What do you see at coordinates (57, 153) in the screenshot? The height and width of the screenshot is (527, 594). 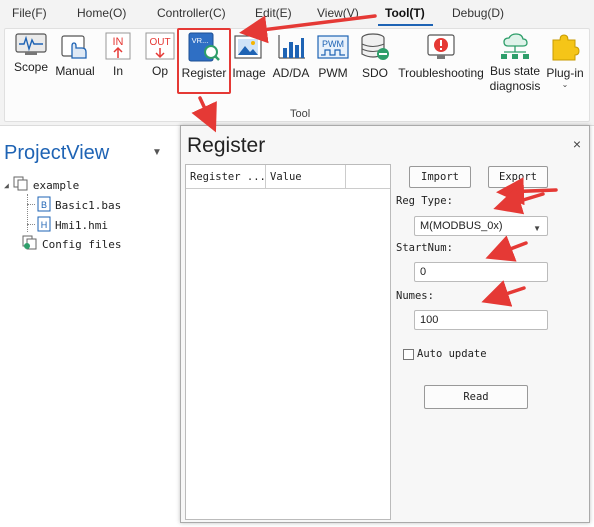 I see `project-view-title: ProjectView` at bounding box center [57, 153].